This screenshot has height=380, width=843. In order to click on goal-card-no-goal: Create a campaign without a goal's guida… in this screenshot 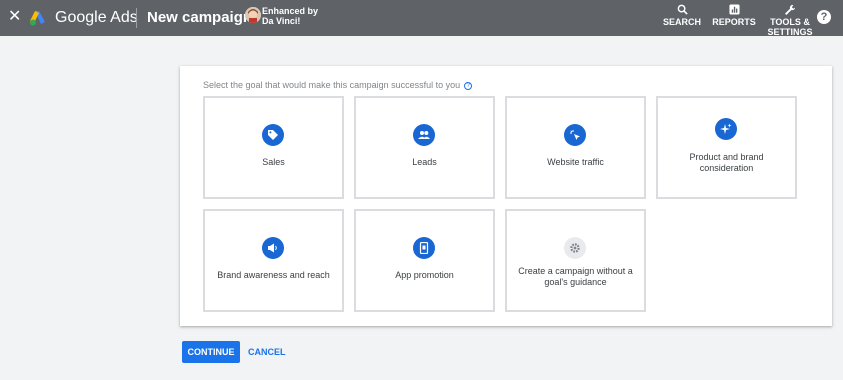, I will do `click(575, 260)`.